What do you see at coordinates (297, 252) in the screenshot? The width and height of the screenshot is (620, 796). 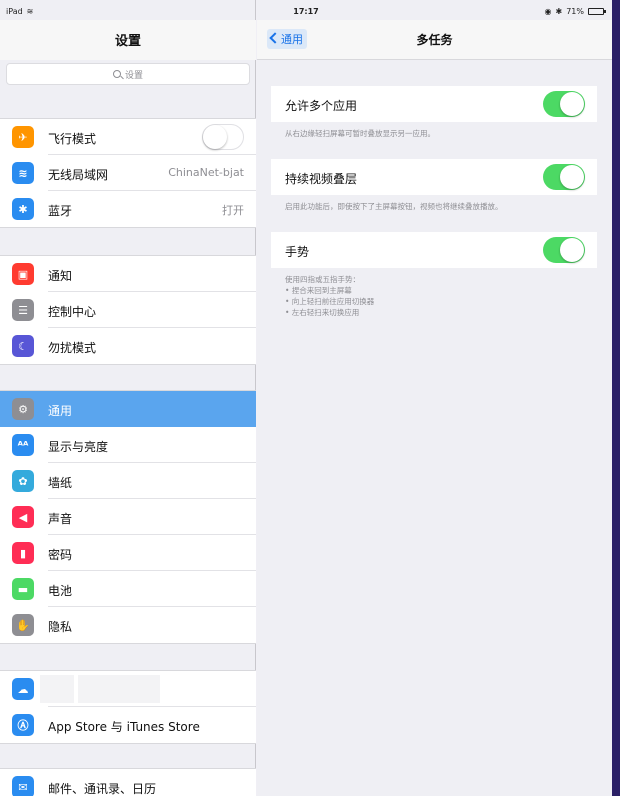 I see `setting-label: 手势` at bounding box center [297, 252].